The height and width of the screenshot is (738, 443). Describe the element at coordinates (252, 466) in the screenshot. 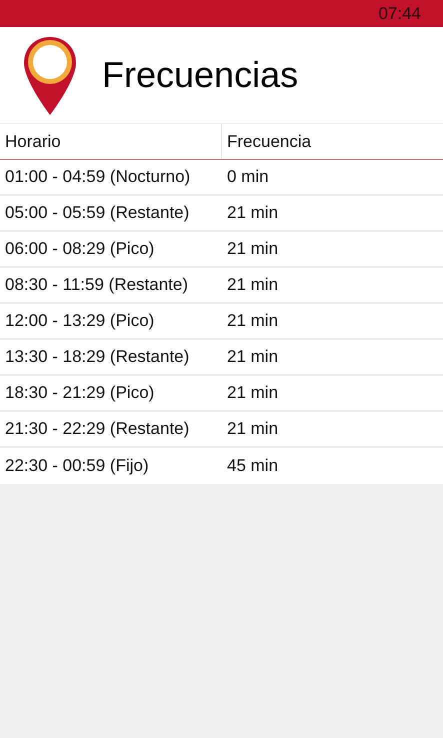

I see `table-cell-text: 45 min` at that location.